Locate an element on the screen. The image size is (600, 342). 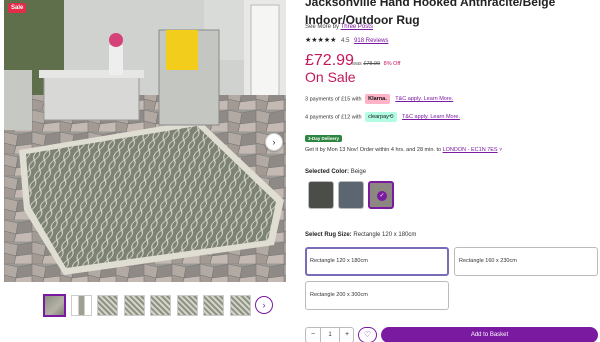
rating-row: ★★★★★ 4.5 918 Reviews is located at coordinates (346, 40).